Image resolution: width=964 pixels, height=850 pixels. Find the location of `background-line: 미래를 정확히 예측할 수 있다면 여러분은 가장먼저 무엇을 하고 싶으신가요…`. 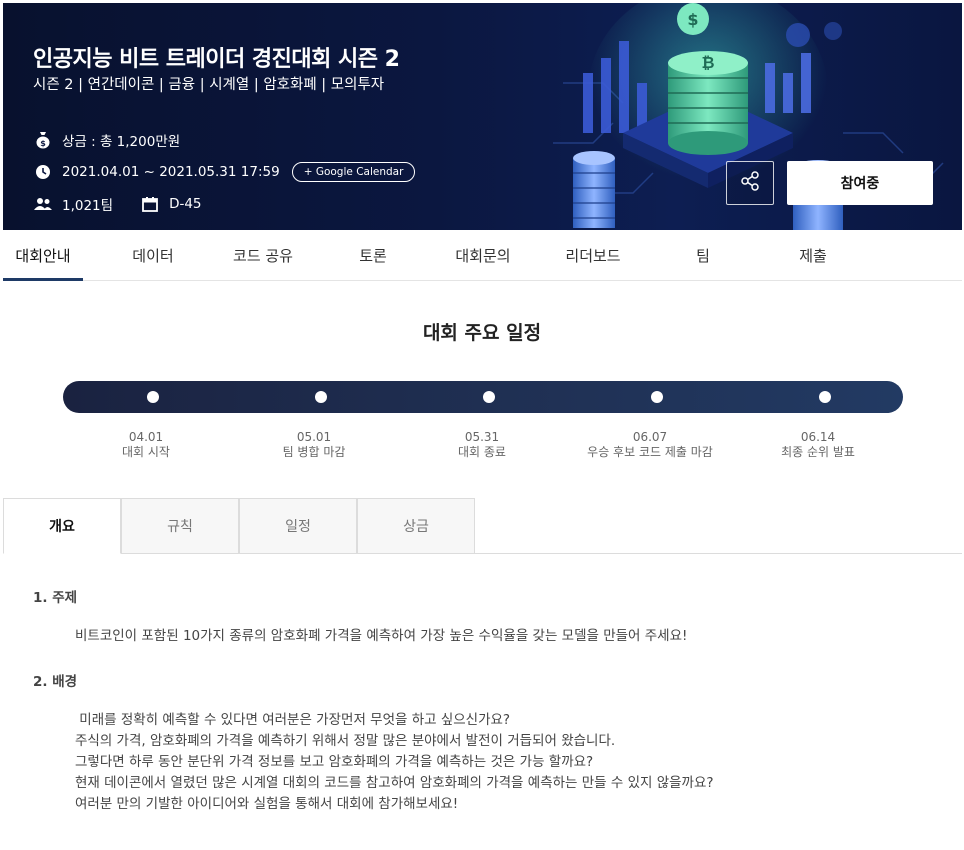

background-line: 미래를 정확히 예측할 수 있다면 여러분은 가장먼저 무엇을 하고 싶으신가요… is located at coordinates (293, 720).